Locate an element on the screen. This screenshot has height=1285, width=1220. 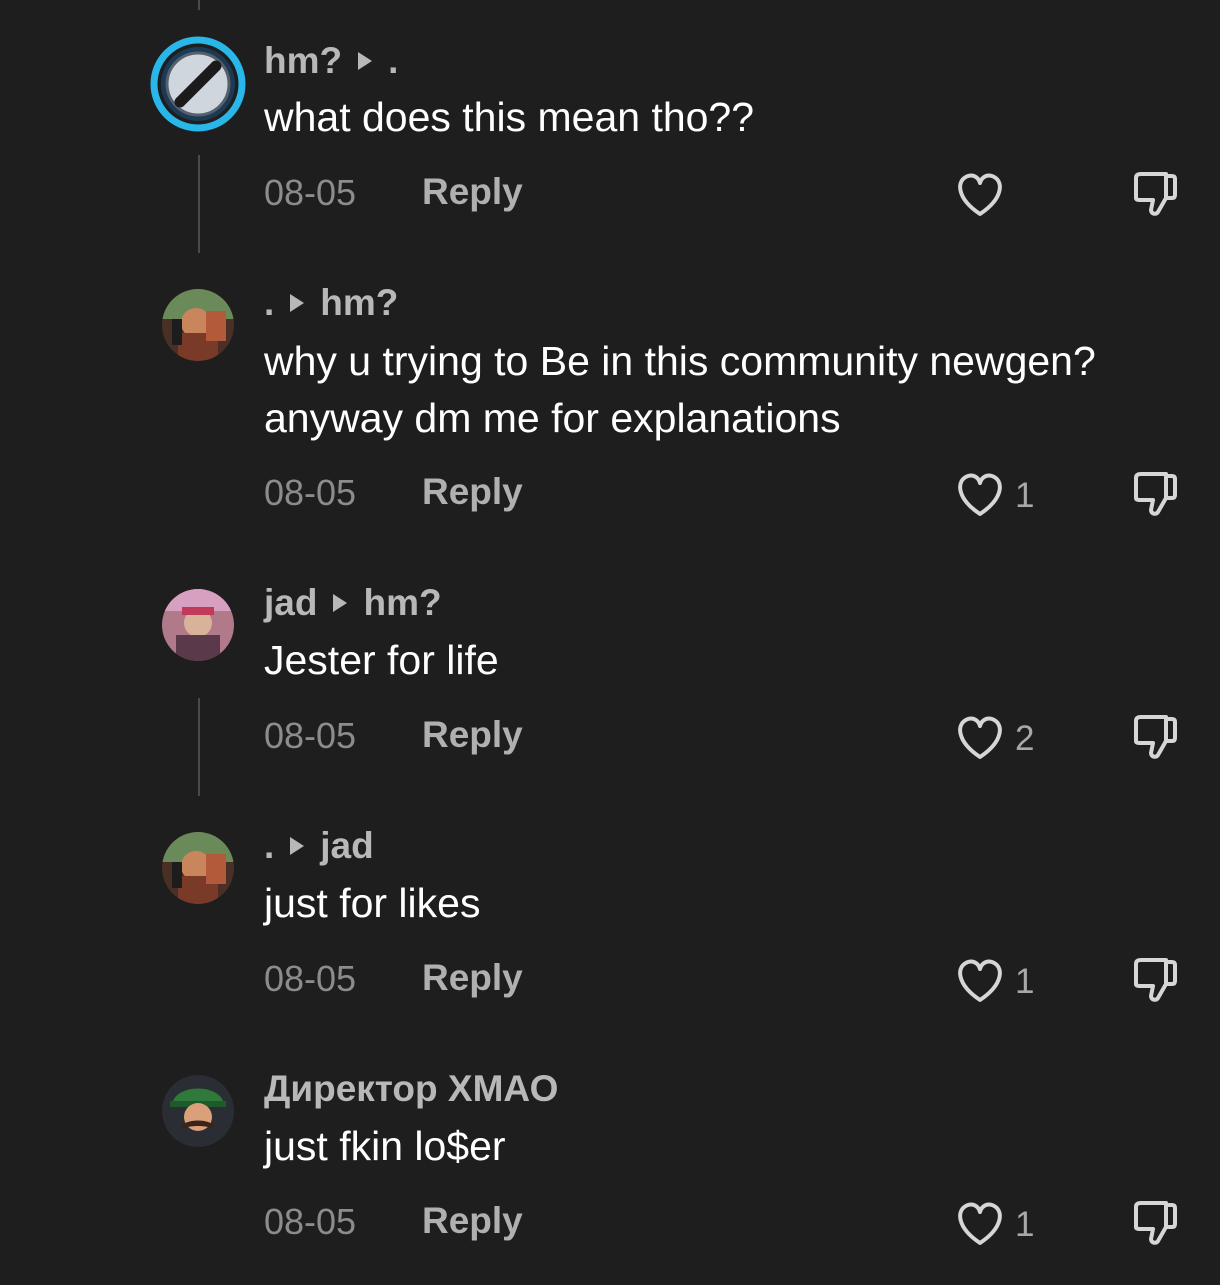
username: hm? is located at coordinates (303, 61).